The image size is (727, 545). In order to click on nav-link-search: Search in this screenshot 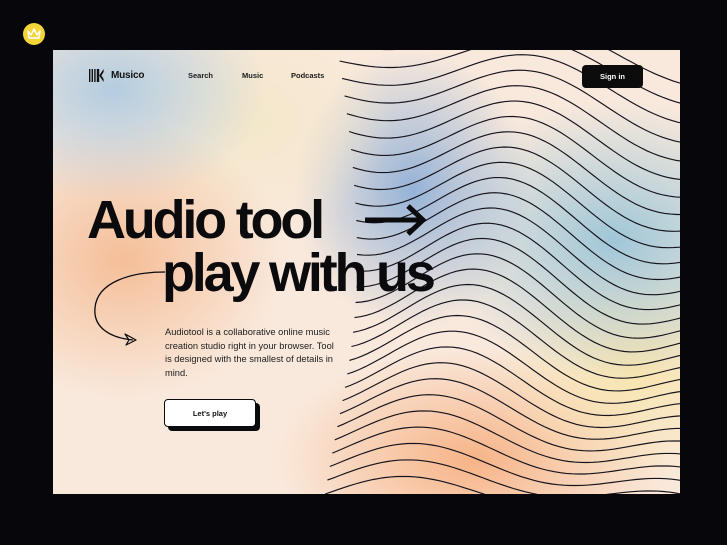, I will do `click(200, 75)`.